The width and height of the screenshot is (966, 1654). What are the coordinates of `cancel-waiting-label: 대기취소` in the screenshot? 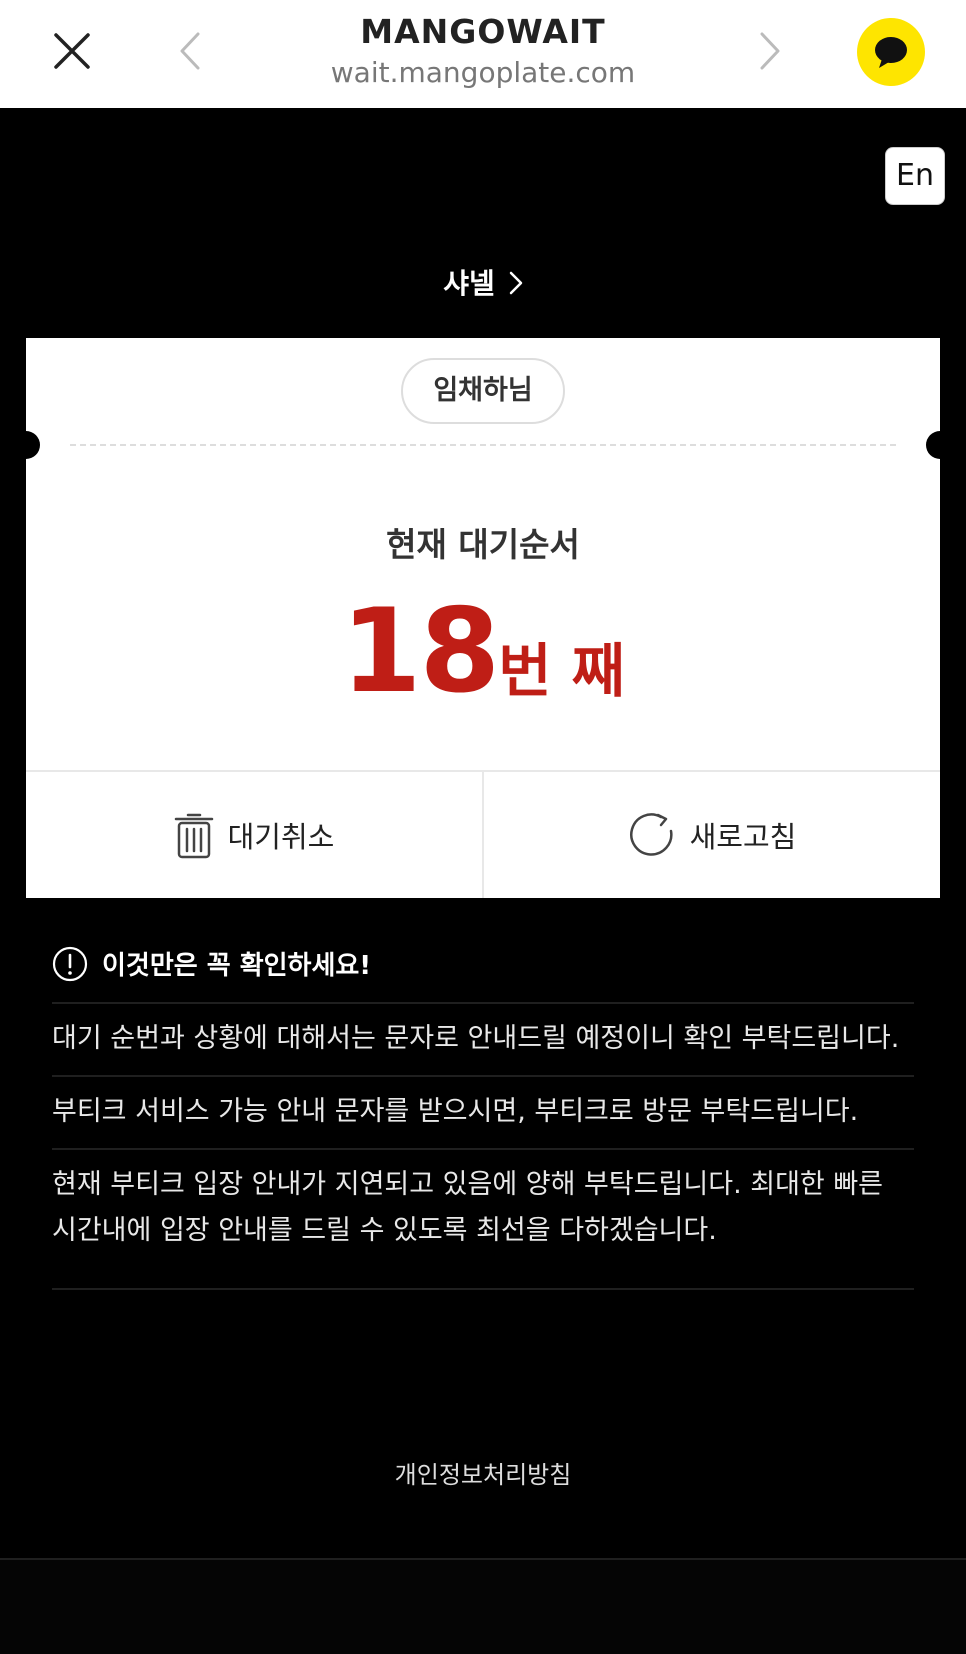 It's located at (281, 837).